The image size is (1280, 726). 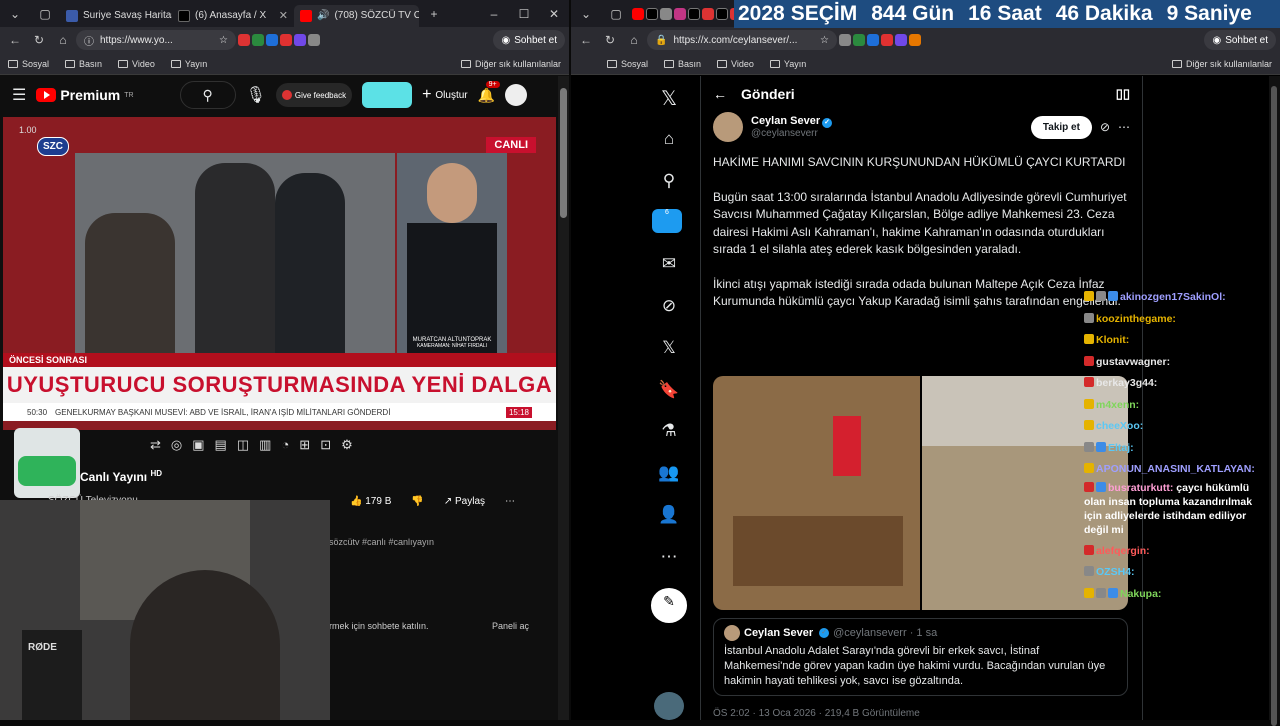 What do you see at coordinates (356, 15) in the screenshot?
I see `tab-sozcu-tv: 🔊 (708) SÖZCÜ TV Ca ✕` at bounding box center [356, 15].